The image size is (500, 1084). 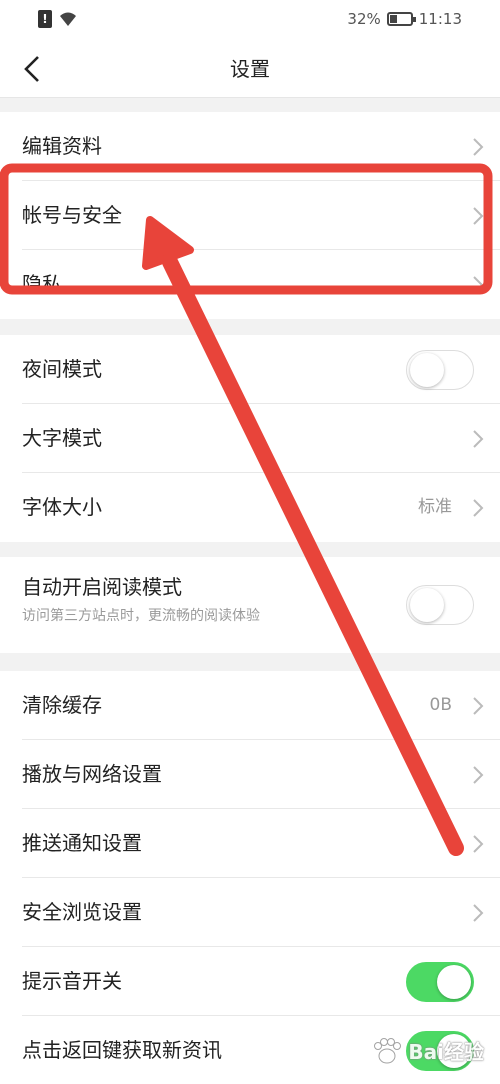 What do you see at coordinates (440, 19) in the screenshot?
I see `clock: 11:13` at bounding box center [440, 19].